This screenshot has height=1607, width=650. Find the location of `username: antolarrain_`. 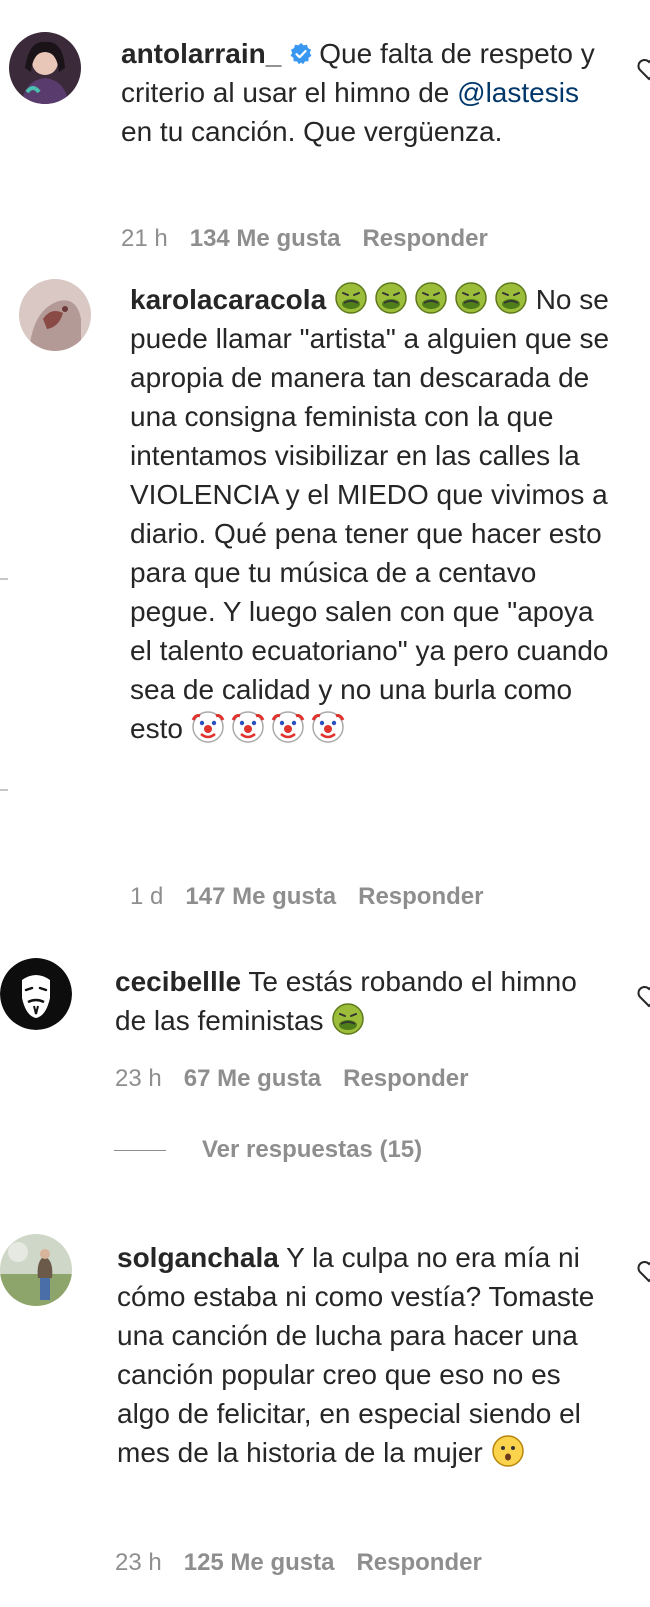

username: antolarrain_ is located at coordinates (201, 53).